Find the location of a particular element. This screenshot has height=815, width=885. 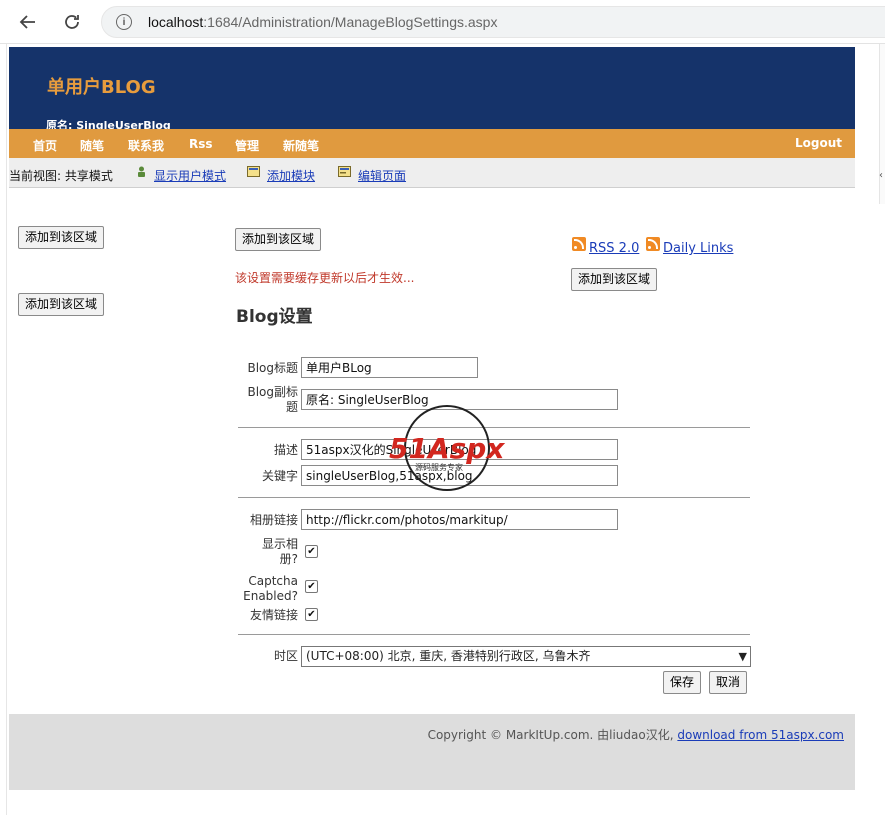

nav-item-rss: Rss is located at coordinates (201, 144).